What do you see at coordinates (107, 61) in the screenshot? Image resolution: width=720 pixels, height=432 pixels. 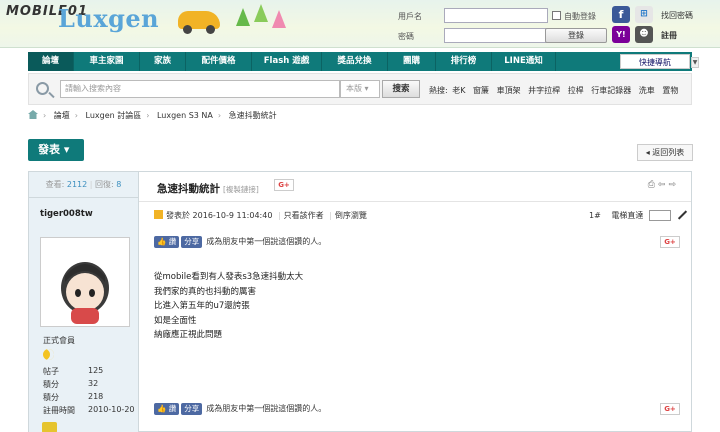 I see `nav-item-owners: 車主家園` at bounding box center [107, 61].